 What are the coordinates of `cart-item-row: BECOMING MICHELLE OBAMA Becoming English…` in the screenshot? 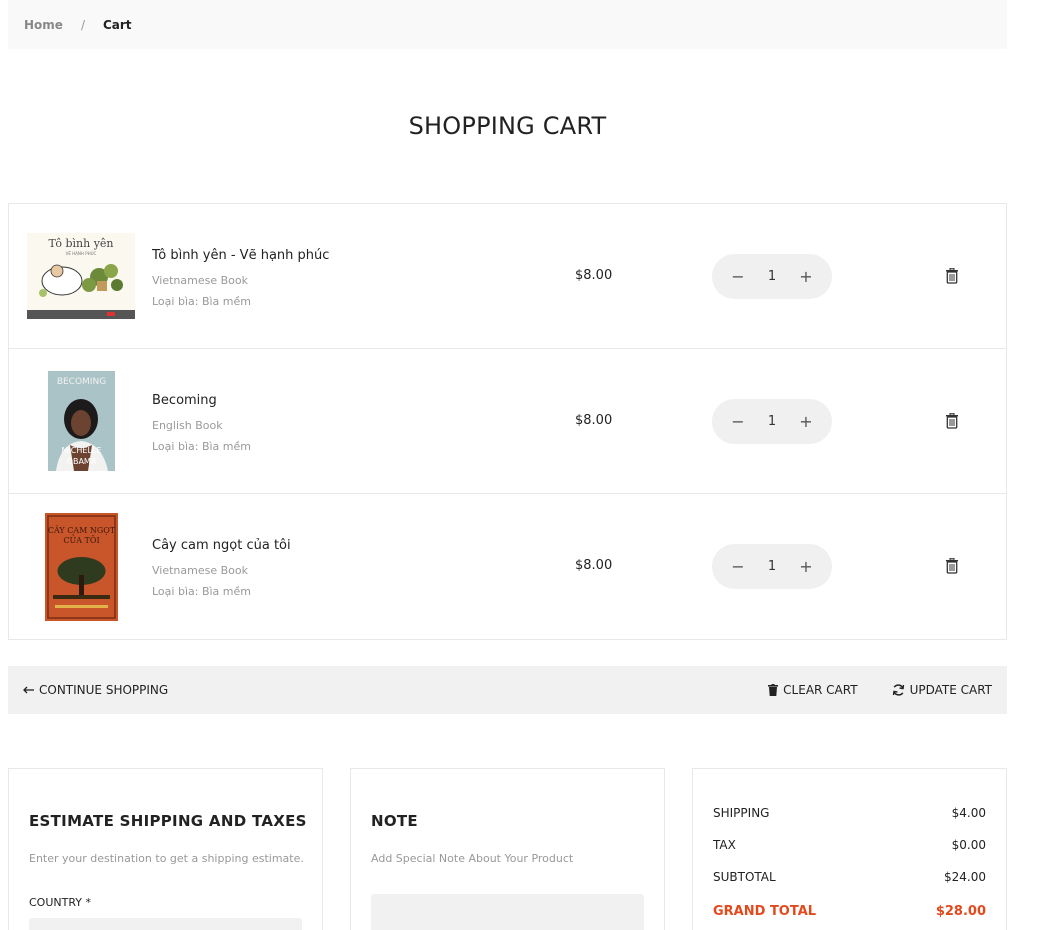 It's located at (507, 421).